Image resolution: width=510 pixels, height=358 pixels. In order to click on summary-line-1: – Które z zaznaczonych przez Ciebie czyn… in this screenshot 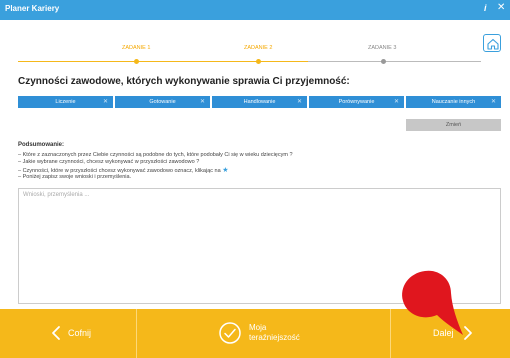, I will do `click(155, 155)`.